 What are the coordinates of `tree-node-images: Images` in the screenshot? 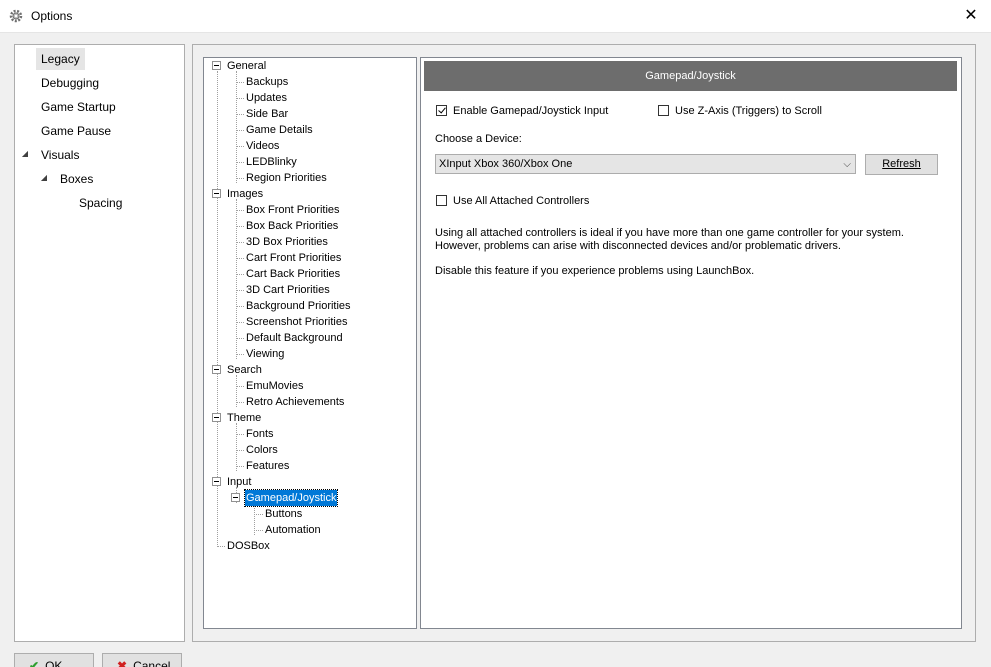 It's located at (245, 194).